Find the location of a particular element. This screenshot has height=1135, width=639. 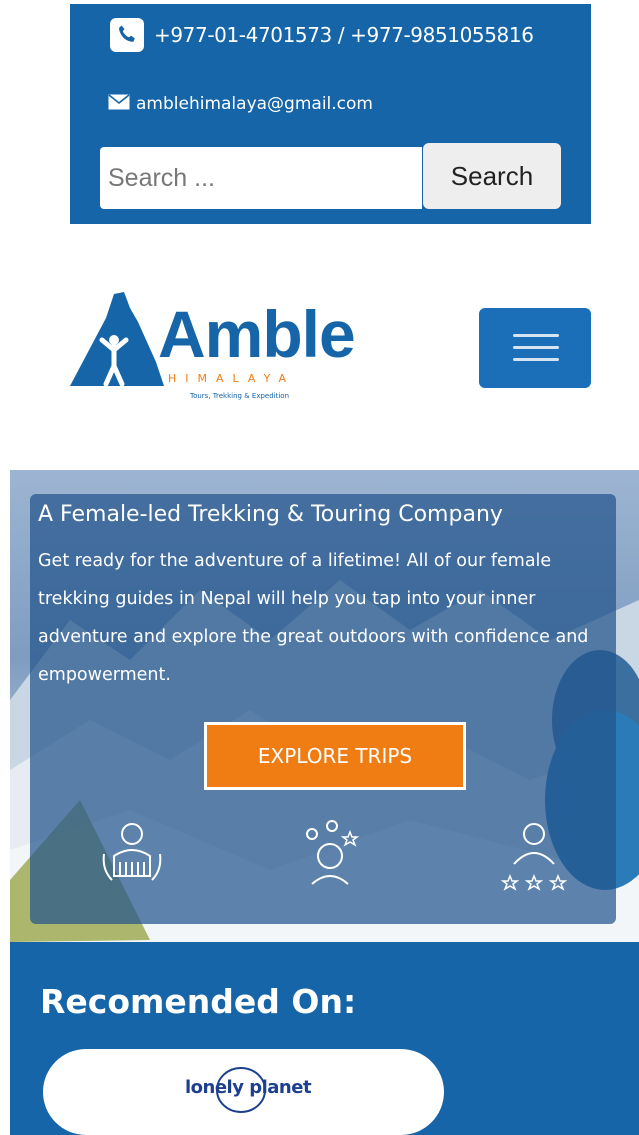

partner-card: lonely planet is located at coordinates (243, 1092).